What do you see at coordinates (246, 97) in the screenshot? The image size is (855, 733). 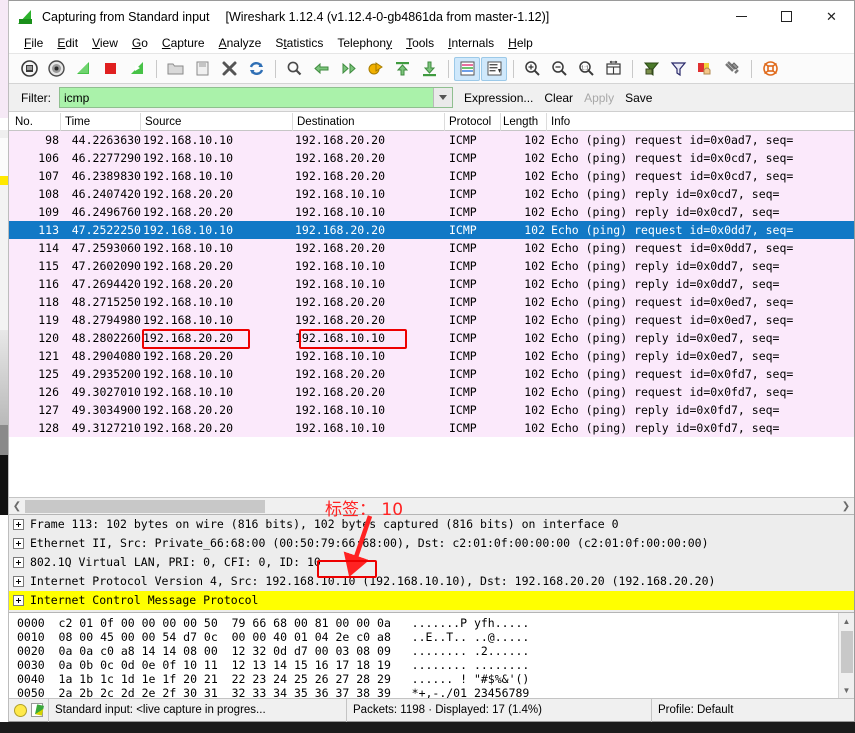 I see `filter-input` at bounding box center [246, 97].